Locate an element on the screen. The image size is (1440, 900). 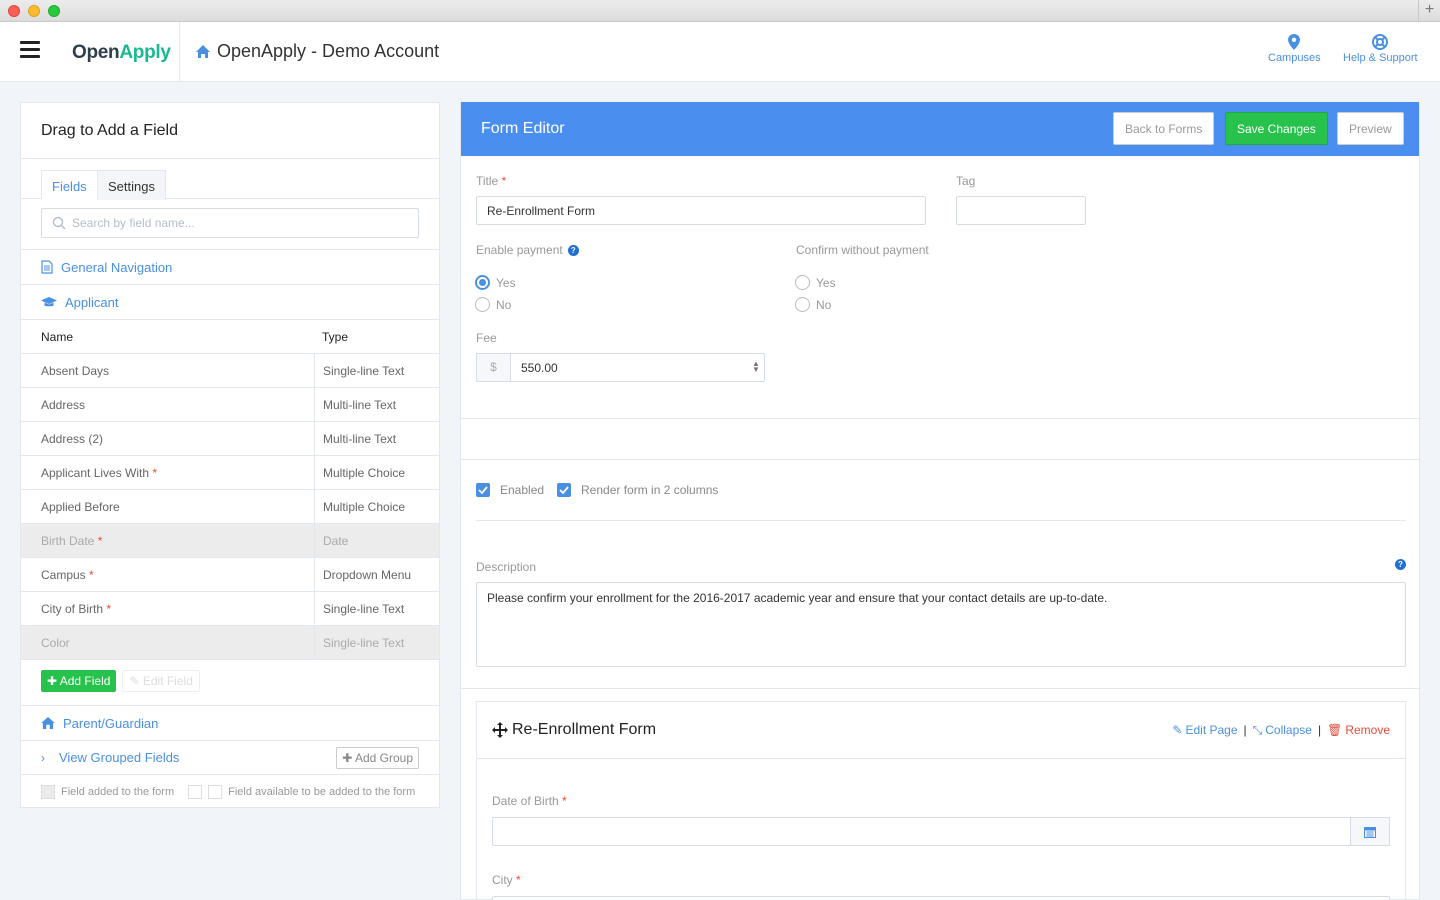
minimize-window-button is located at coordinates (34, 11).